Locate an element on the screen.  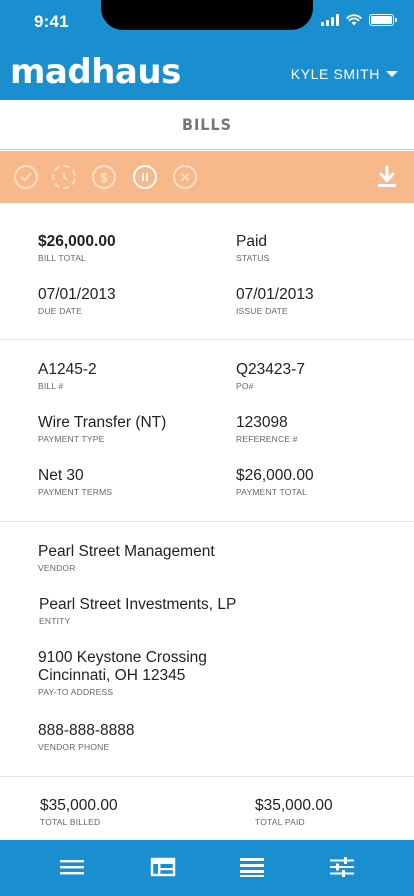
payment-total-field: $26,000.00 PAYMENT TOTAL is located at coordinates (275, 482).